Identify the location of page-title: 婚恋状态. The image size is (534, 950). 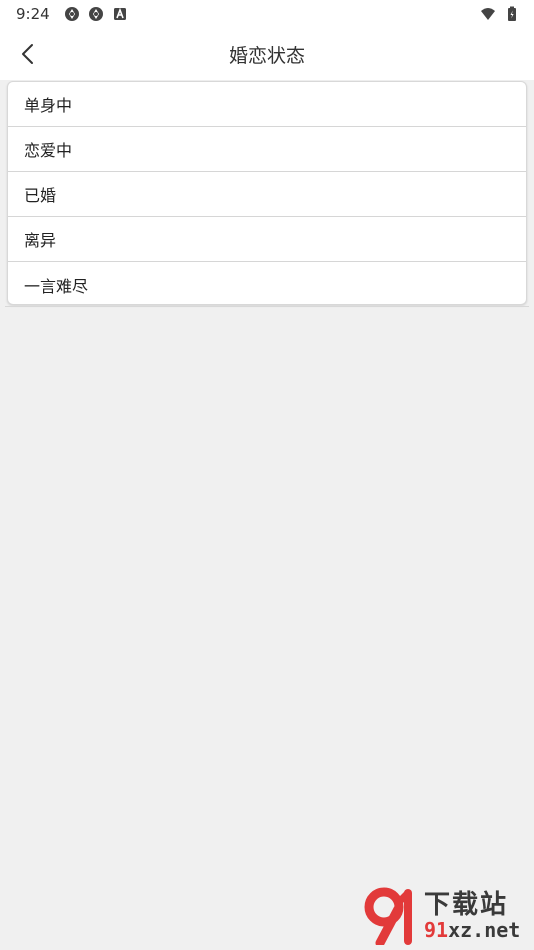
(266, 55).